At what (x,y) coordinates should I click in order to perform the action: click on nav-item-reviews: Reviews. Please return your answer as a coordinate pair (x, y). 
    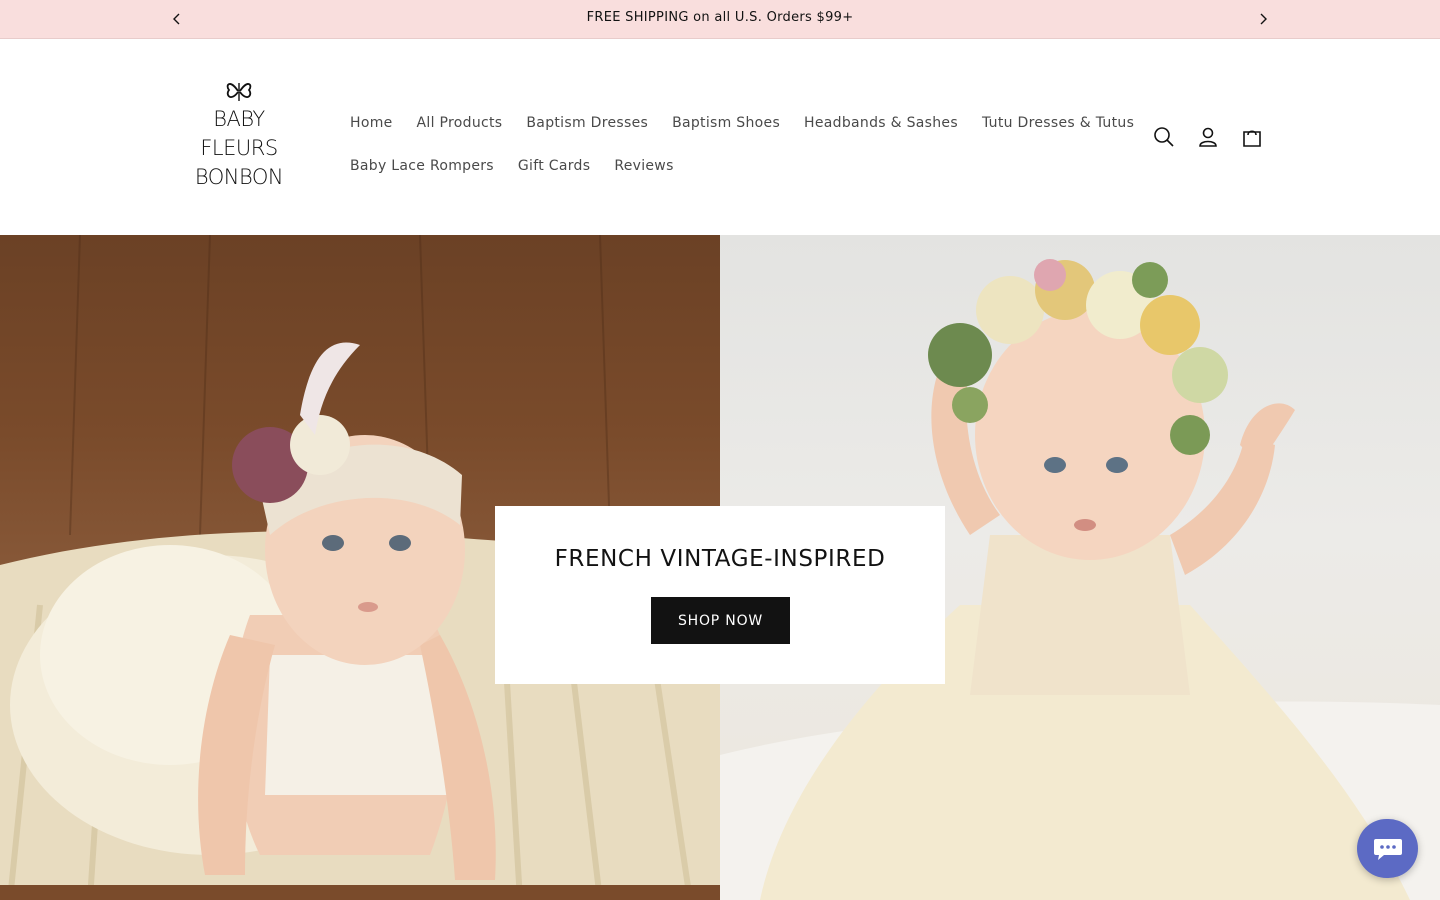
    Looking at the image, I should click on (643, 166).